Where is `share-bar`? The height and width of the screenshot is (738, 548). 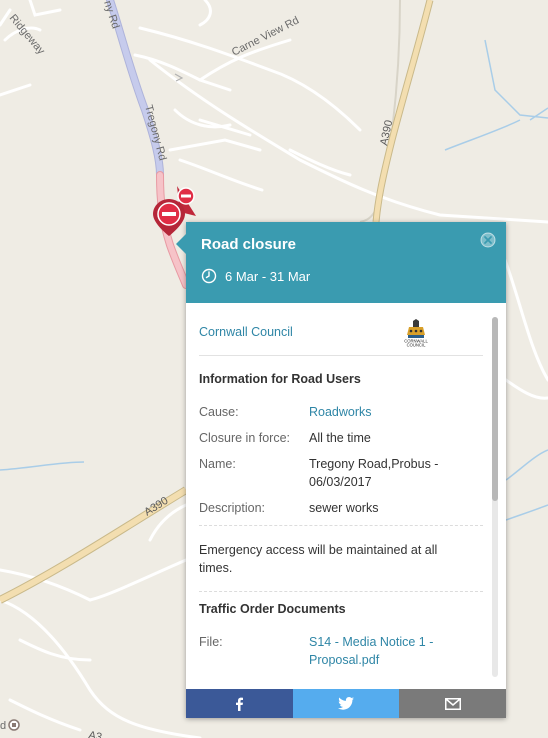
share-bar is located at coordinates (346, 703).